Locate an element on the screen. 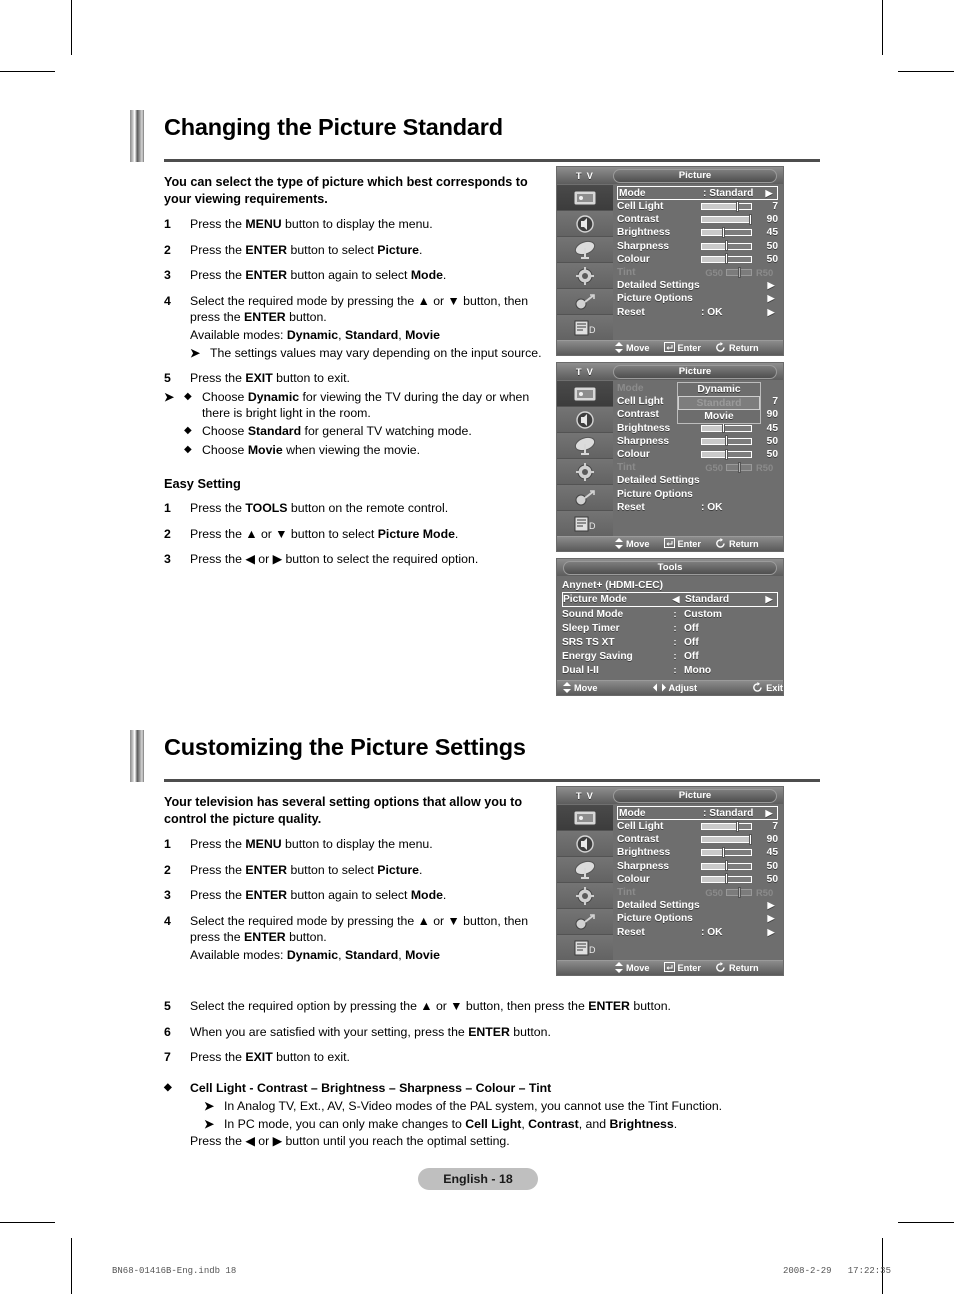 This screenshot has height=1294, width=954. tools-footer-move: Move is located at coordinates (580, 688).